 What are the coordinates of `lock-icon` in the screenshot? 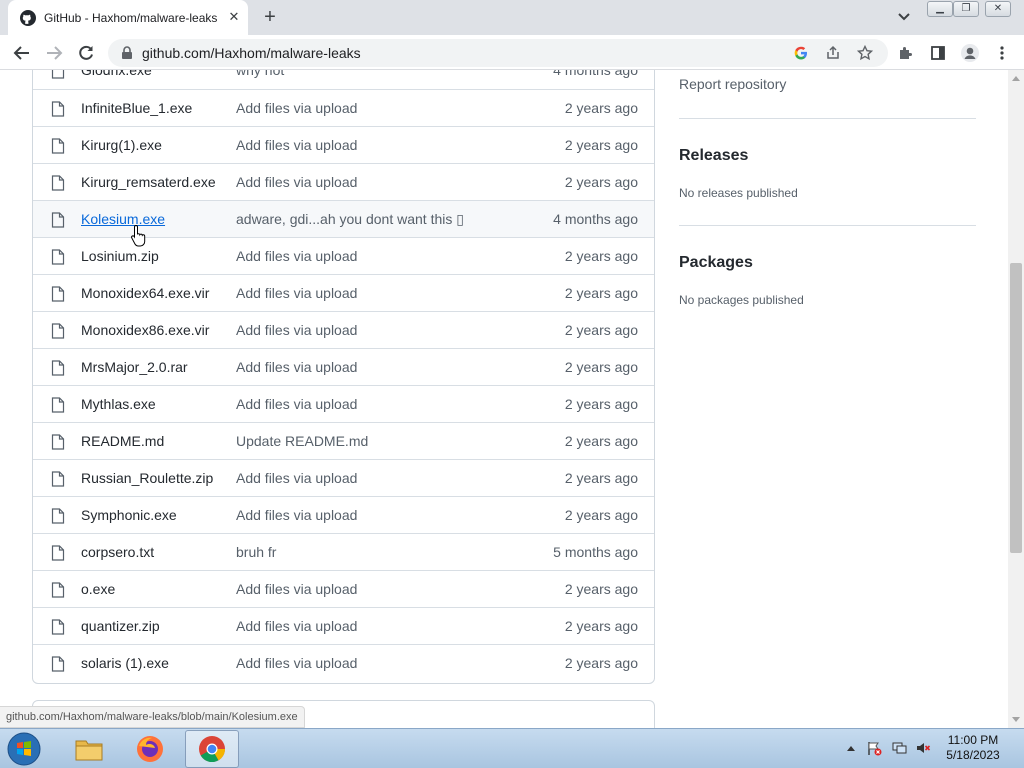 It's located at (127, 53).